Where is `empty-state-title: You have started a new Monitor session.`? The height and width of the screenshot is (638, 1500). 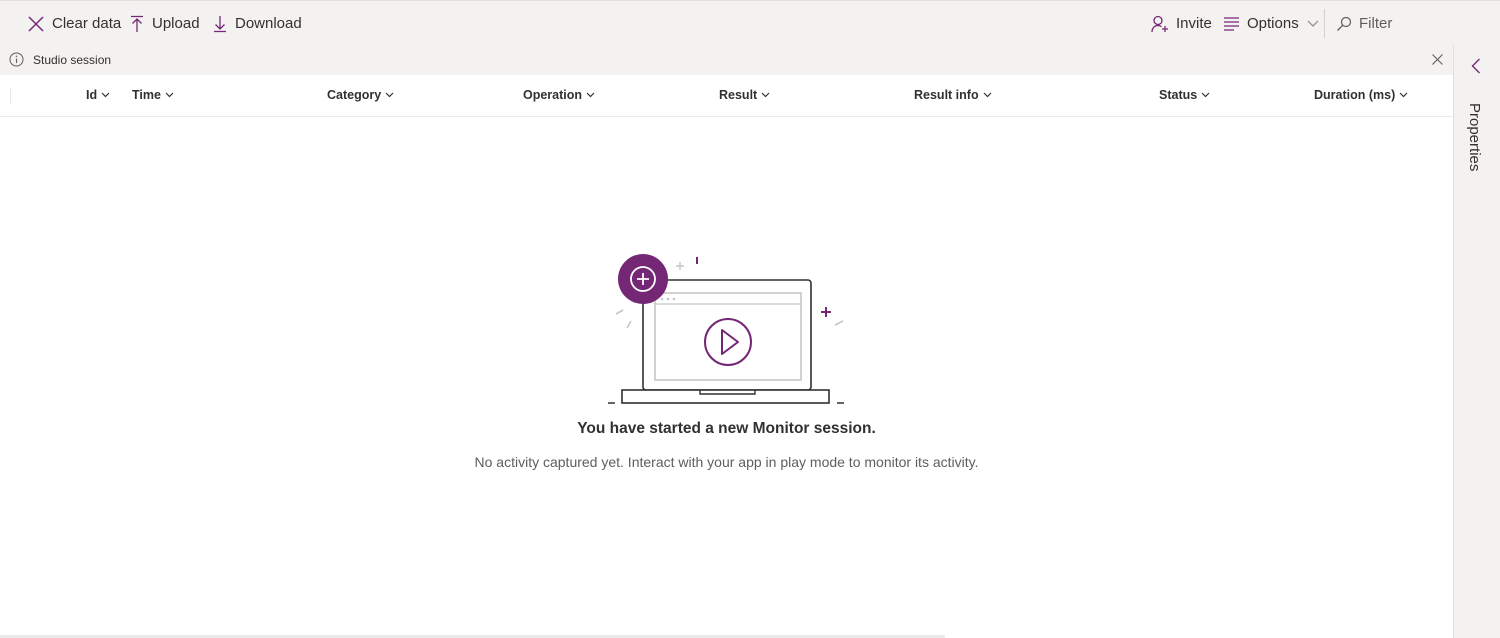
empty-state-title: You have started a new Monitor session. is located at coordinates (726, 428).